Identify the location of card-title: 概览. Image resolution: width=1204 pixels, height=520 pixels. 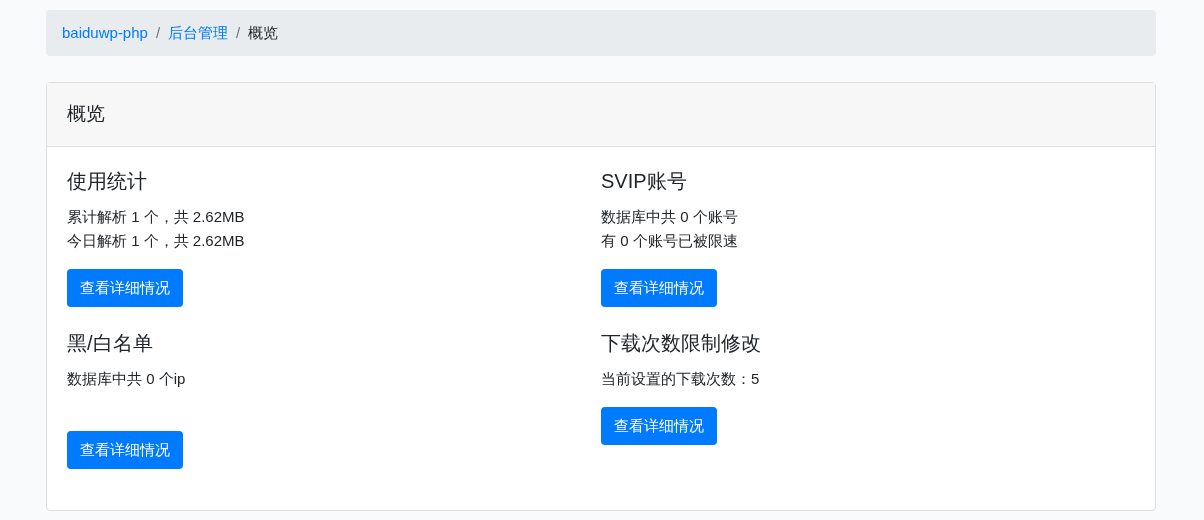
(86, 114).